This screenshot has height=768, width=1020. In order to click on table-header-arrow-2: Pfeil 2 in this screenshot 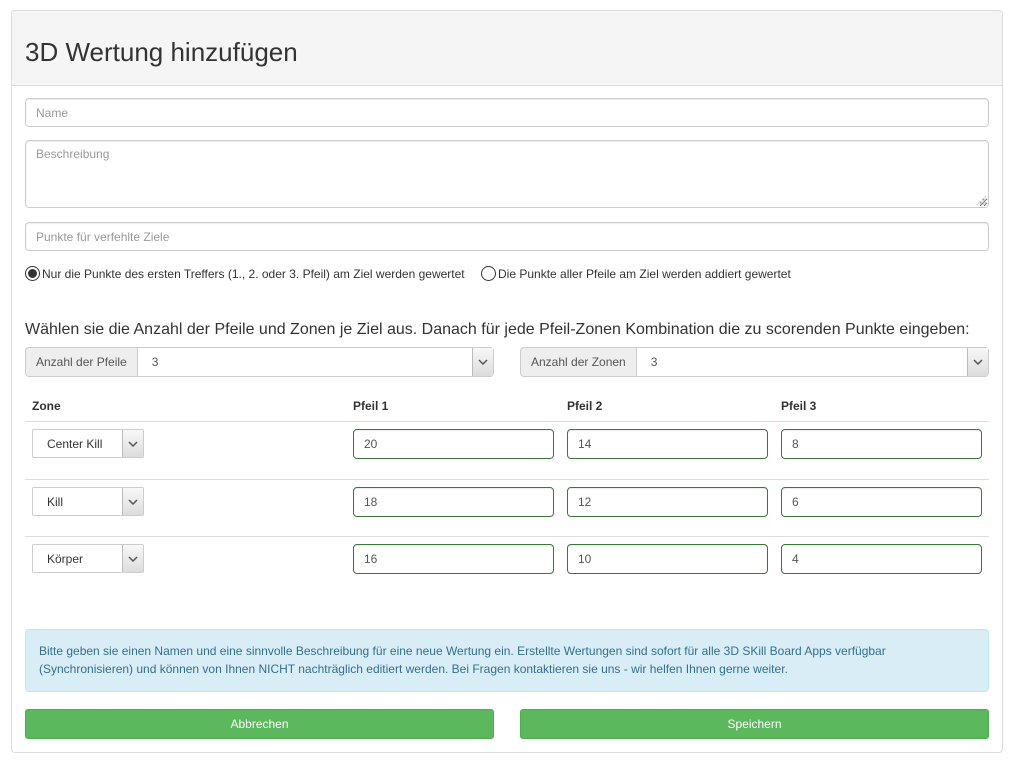, I will do `click(585, 406)`.